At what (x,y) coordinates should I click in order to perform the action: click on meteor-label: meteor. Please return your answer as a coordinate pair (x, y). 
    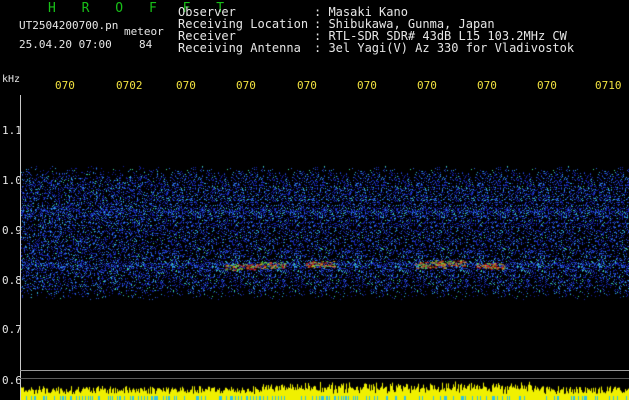
    Looking at the image, I should click on (144, 31).